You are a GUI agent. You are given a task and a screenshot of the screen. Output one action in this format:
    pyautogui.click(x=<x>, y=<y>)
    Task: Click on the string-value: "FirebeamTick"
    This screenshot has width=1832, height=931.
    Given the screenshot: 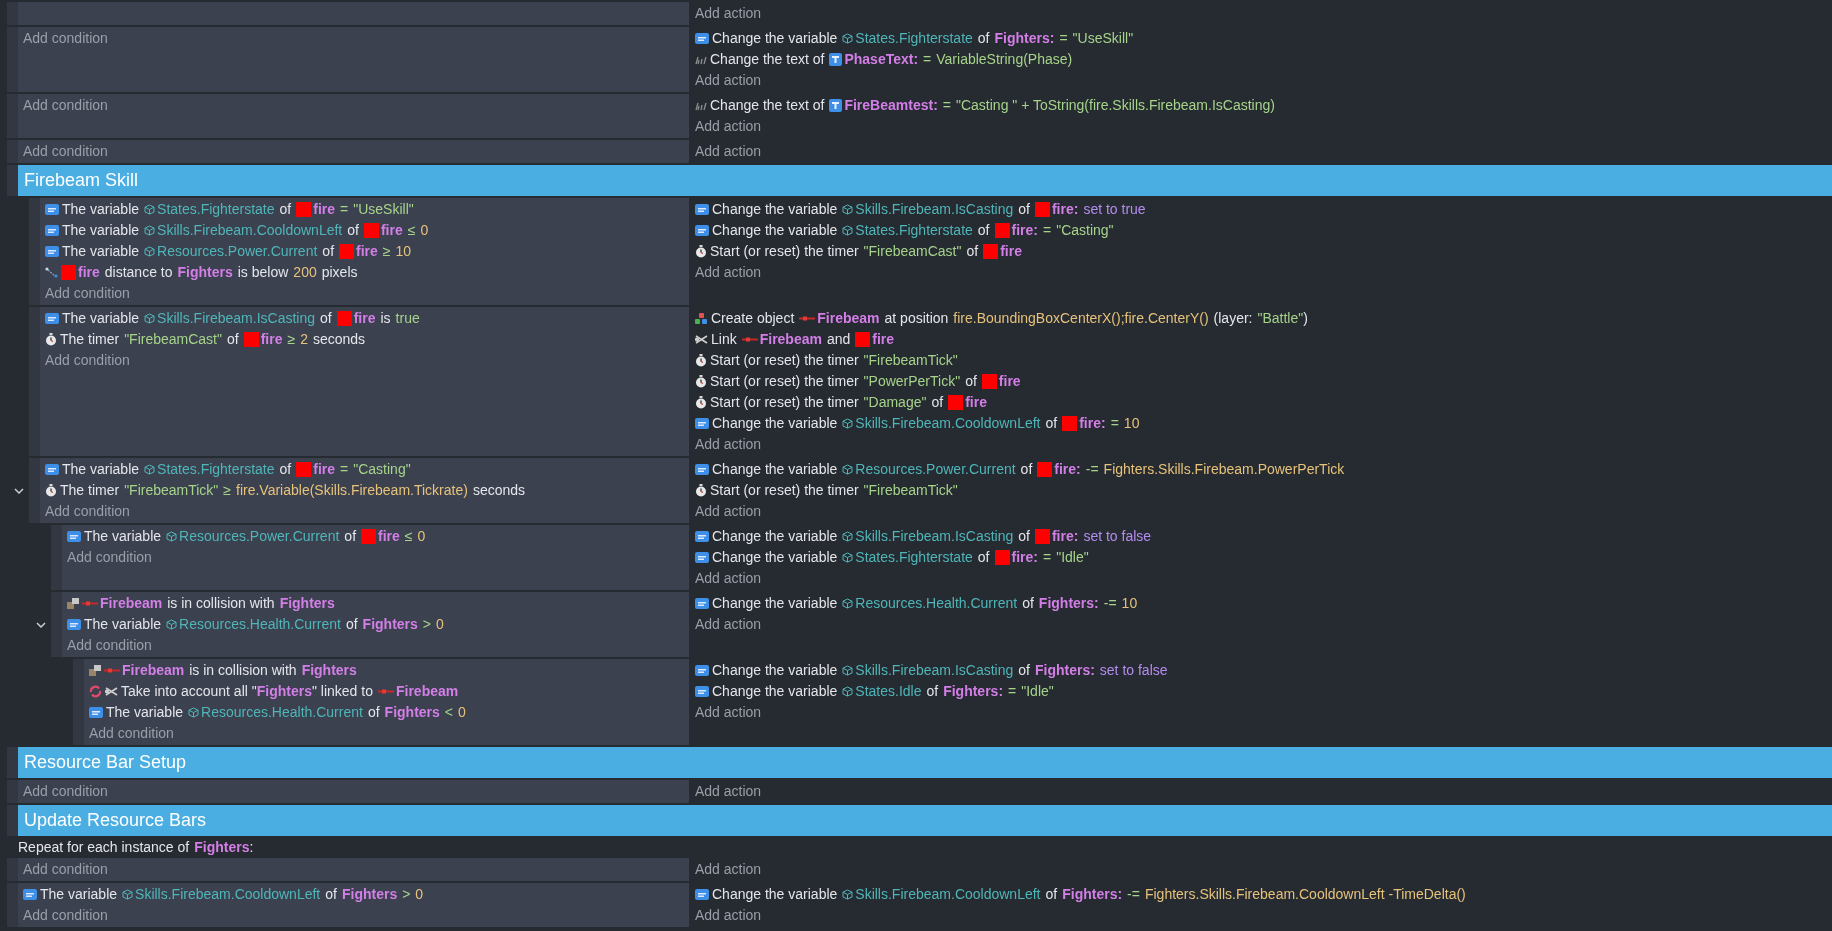 What is the action you would take?
    pyautogui.click(x=910, y=360)
    